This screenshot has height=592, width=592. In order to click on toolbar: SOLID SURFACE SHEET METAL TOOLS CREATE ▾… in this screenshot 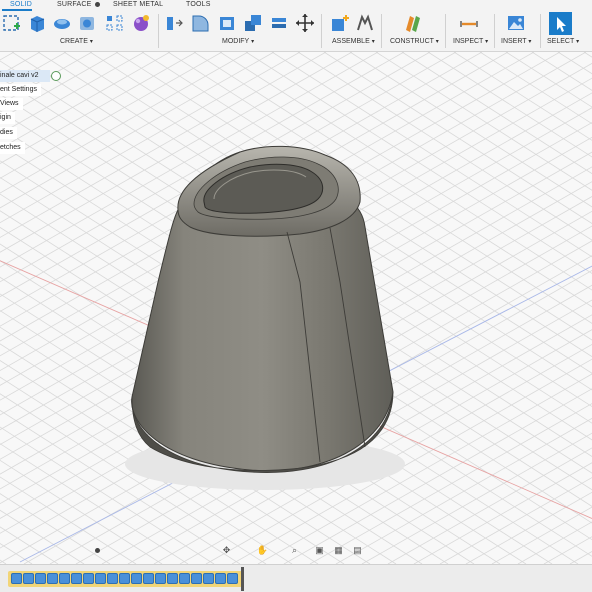, I will do `click(296, 26)`.